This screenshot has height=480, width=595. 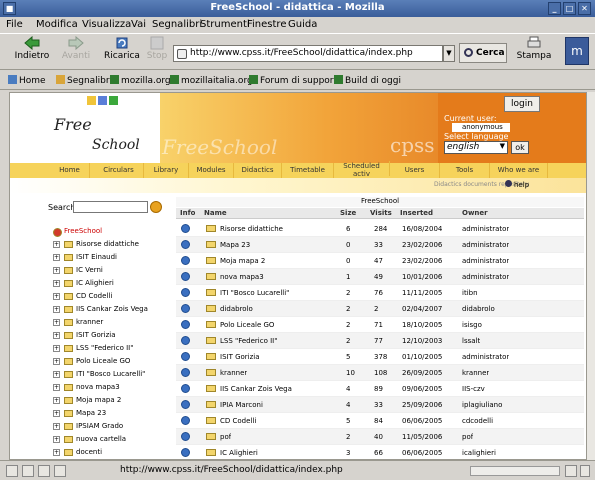 What do you see at coordinates (475, 213) in the screenshot?
I see `col-owner: Owner` at bounding box center [475, 213].